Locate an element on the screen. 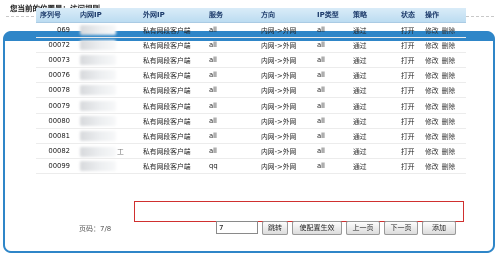 This screenshot has width=500, height=257. apply-config-button: 使配置生效 is located at coordinates (317, 228).